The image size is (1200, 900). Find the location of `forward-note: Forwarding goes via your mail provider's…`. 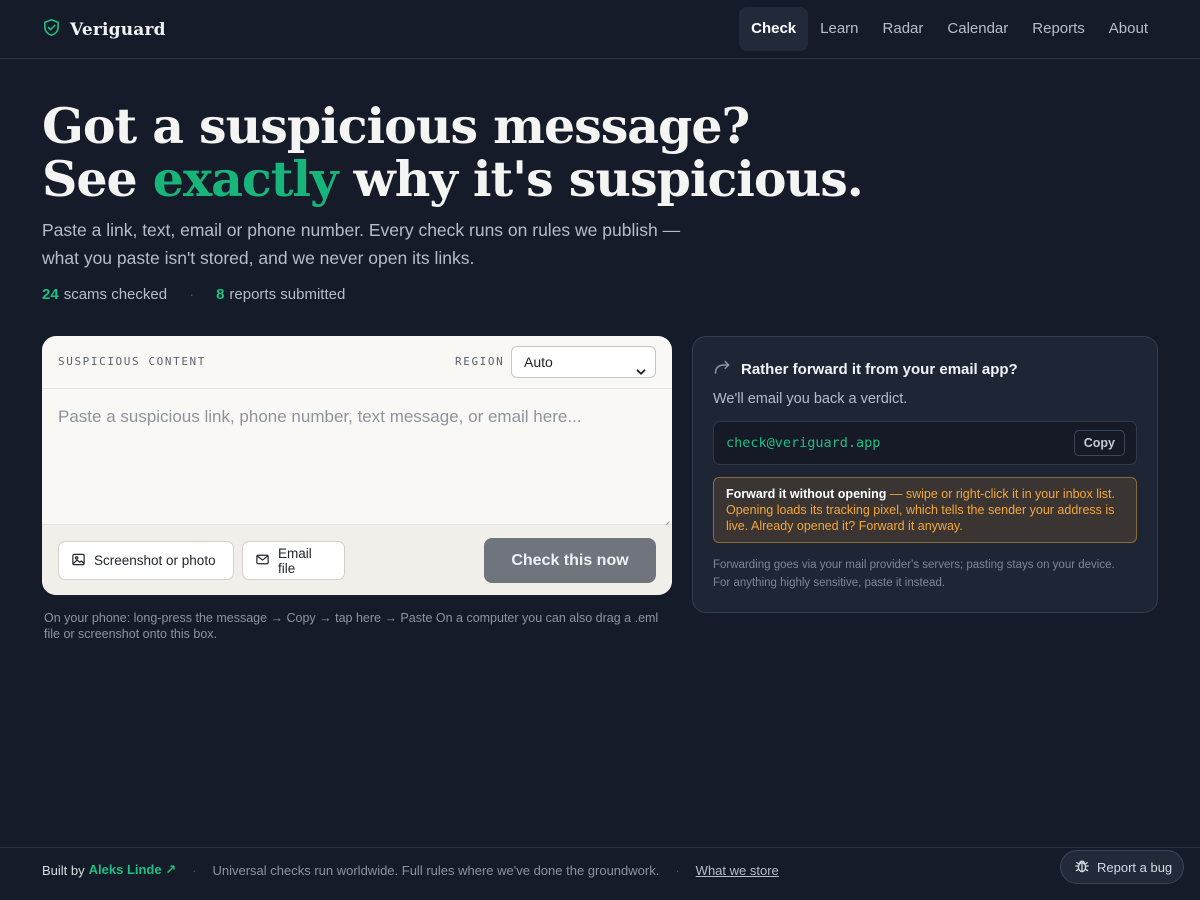

forward-note: Forwarding goes via your mail provider's… is located at coordinates (914, 574).